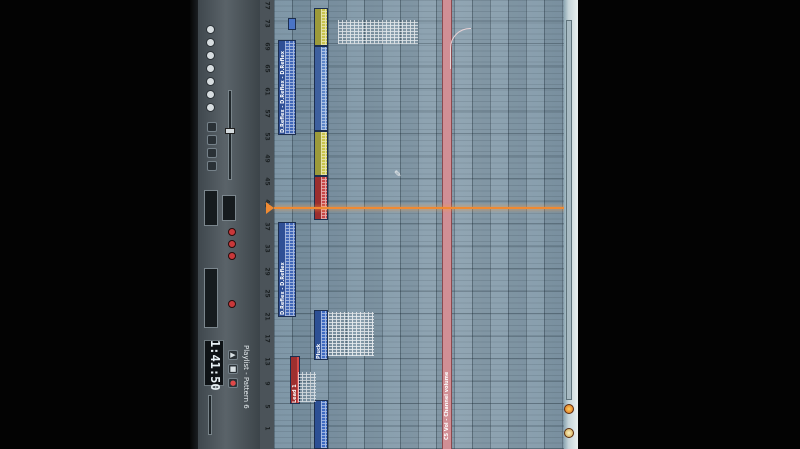 The width and height of the screenshot is (800, 449). What do you see at coordinates (212, 140) in the screenshot?
I see `zoom-icon` at bounding box center [212, 140].